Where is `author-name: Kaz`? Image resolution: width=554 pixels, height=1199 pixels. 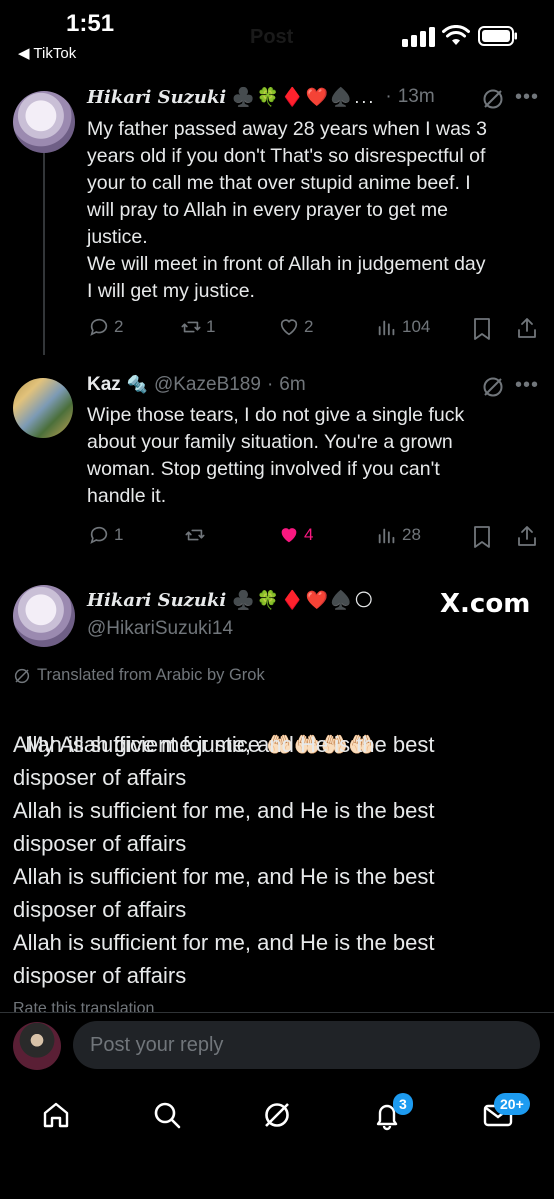 author-name: Kaz is located at coordinates (104, 385).